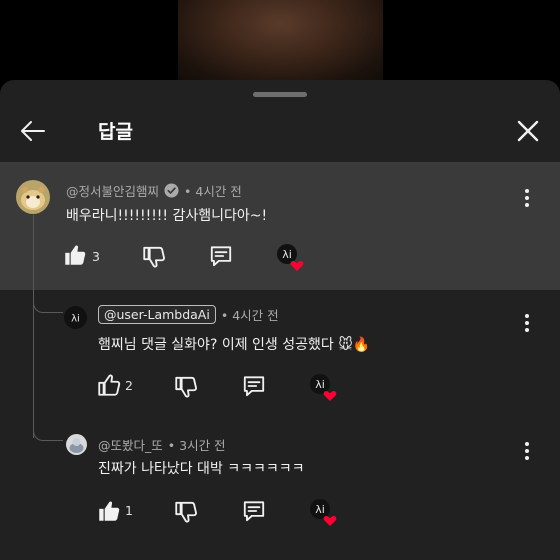 This screenshot has width=560, height=560. What do you see at coordinates (112, 190) in the screenshot?
I see `author-name: @정서불안김햄찌` at bounding box center [112, 190].